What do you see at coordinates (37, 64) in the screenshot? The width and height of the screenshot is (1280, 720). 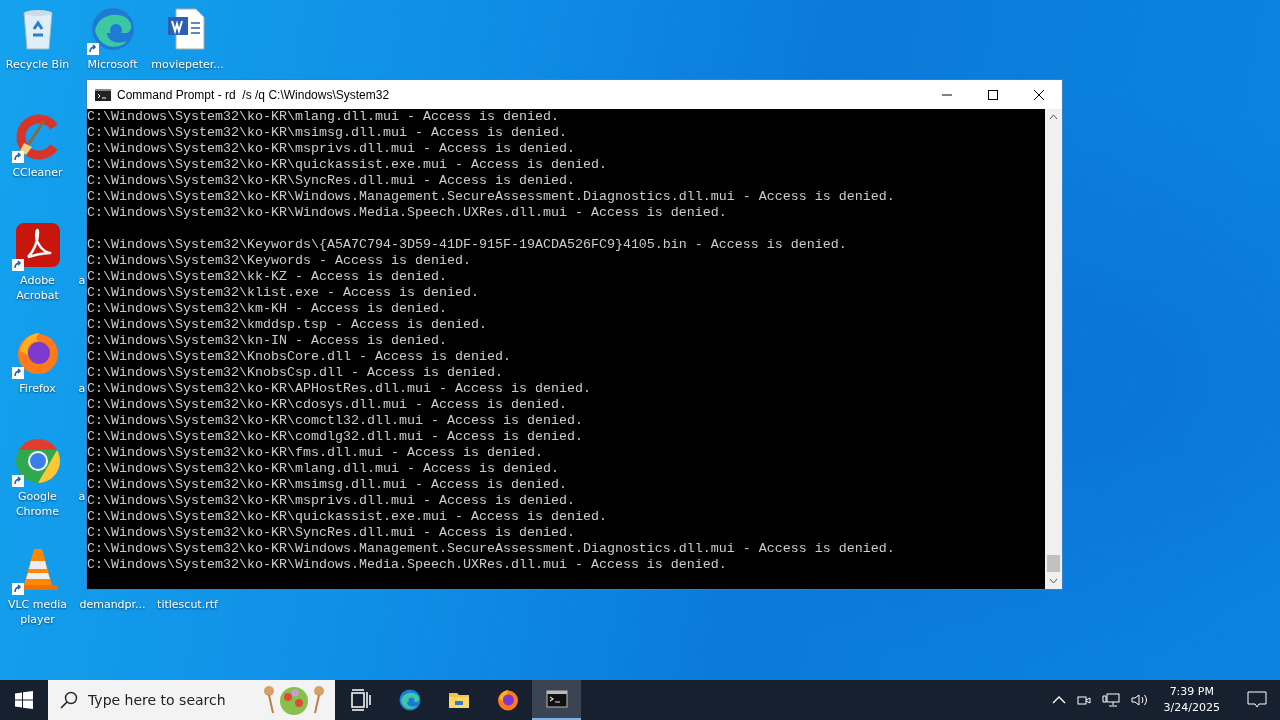 I see `desktop-icon-label: Recycle Bin` at bounding box center [37, 64].